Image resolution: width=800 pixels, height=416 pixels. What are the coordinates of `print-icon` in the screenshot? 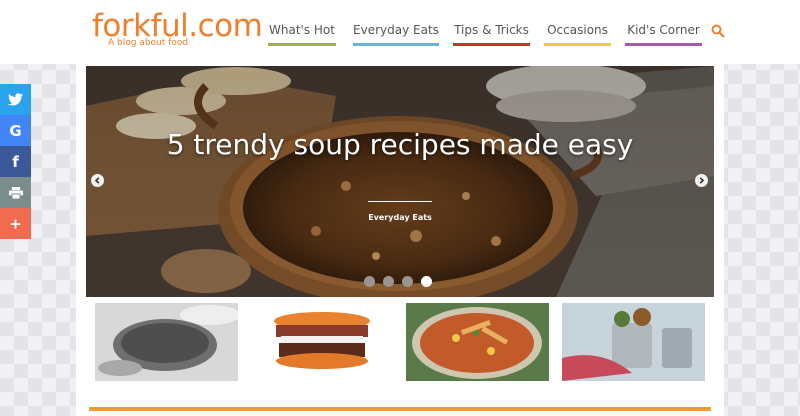 It's located at (15, 192).